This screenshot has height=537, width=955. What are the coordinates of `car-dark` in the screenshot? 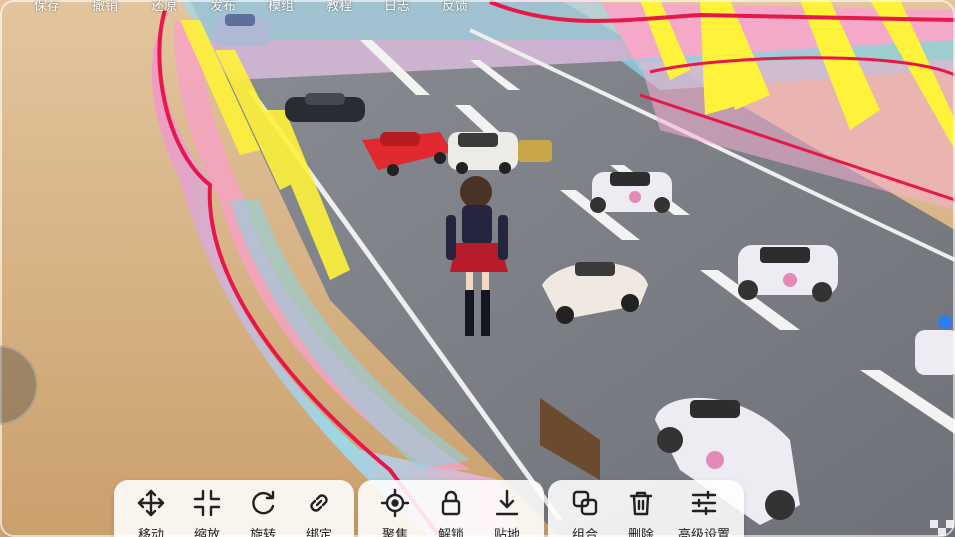 It's located at (325, 107).